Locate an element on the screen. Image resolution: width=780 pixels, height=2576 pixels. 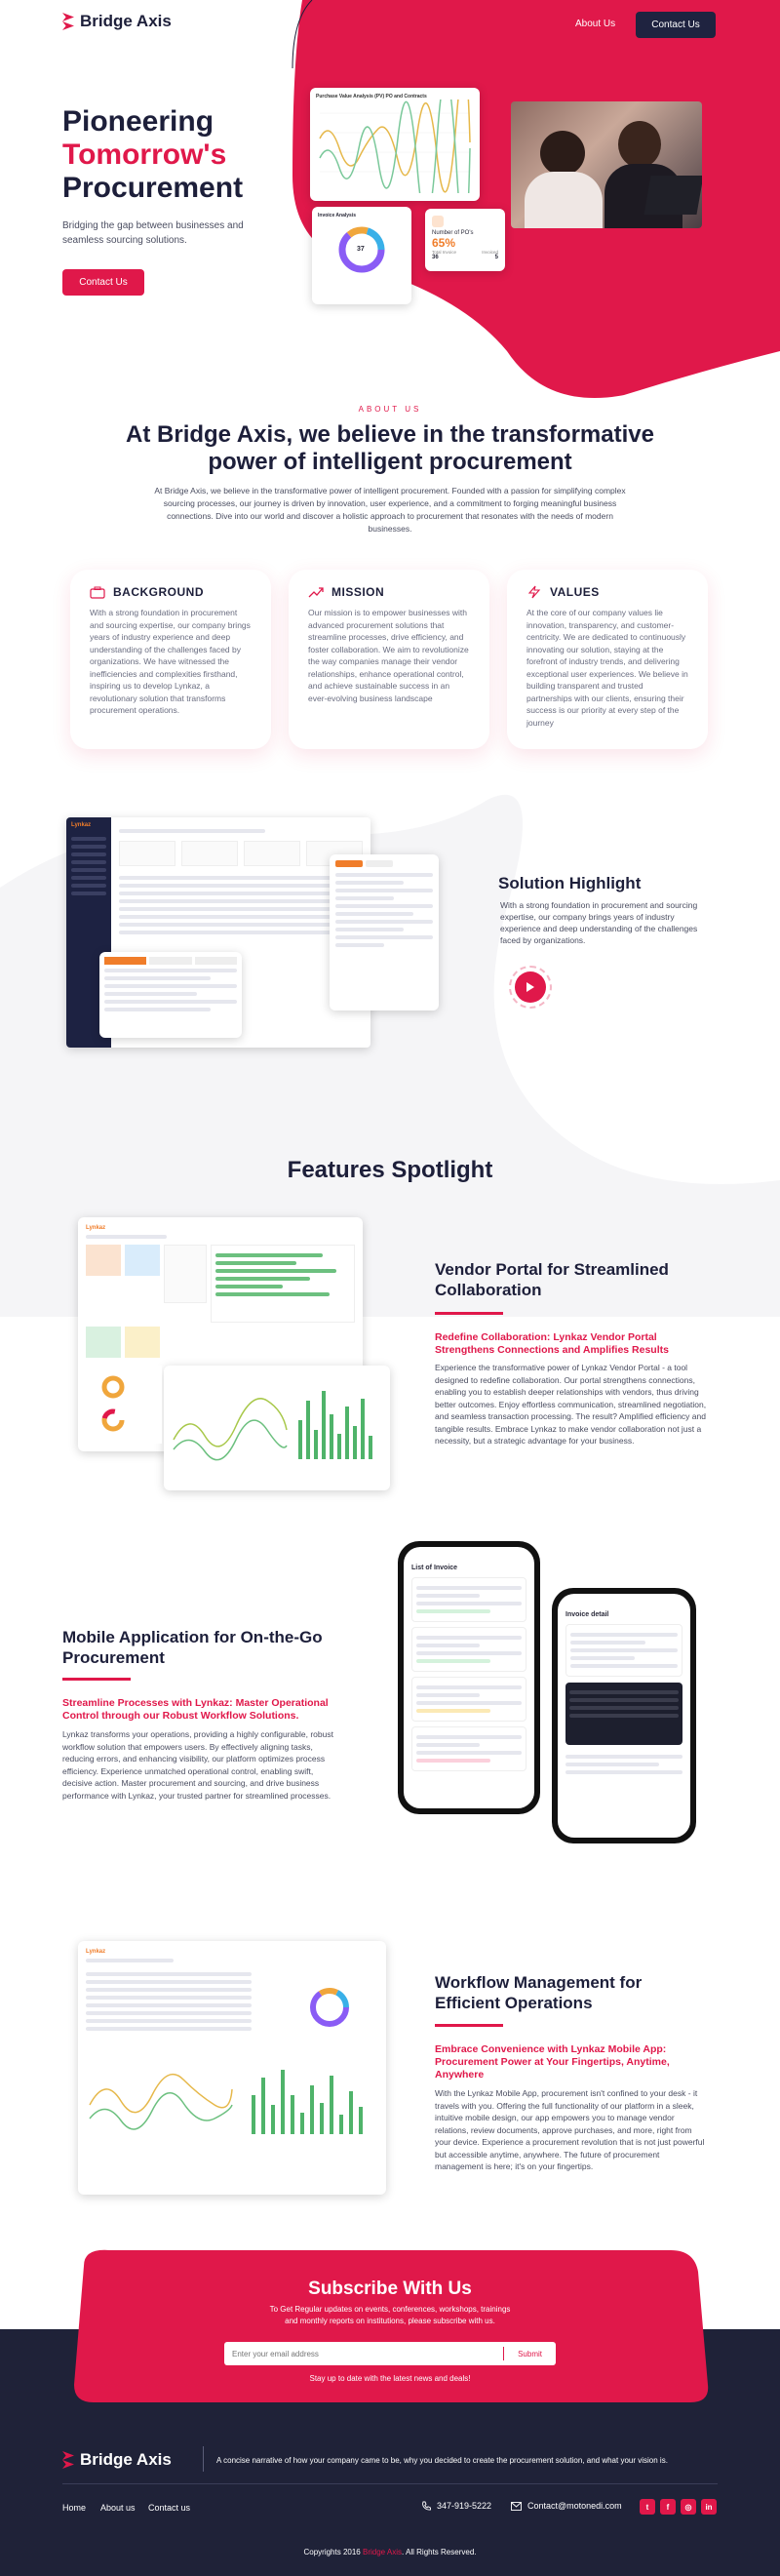
vendor-charts-panel is located at coordinates (277, 1428).